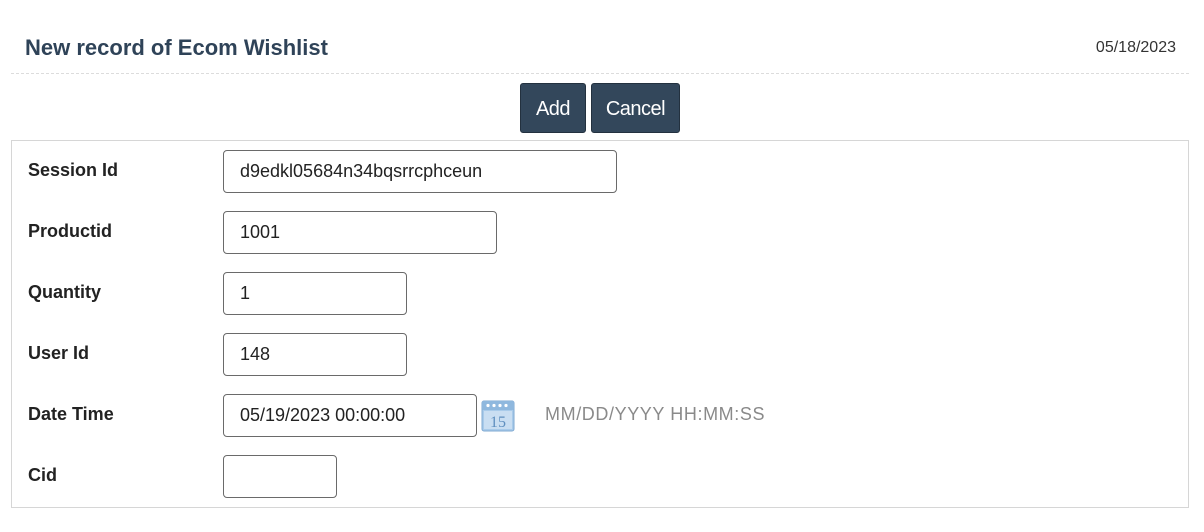 The image size is (1204, 532). What do you see at coordinates (315, 293) in the screenshot?
I see `quantity-field` at bounding box center [315, 293].